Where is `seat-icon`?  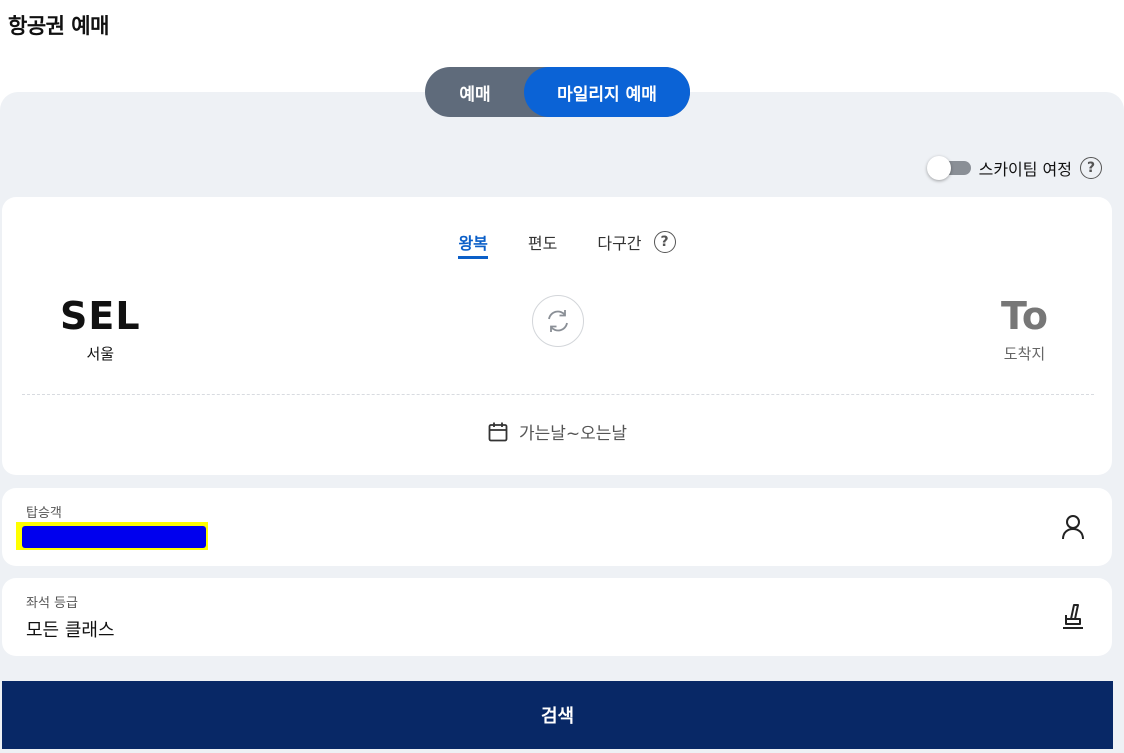
seat-icon is located at coordinates (1073, 617).